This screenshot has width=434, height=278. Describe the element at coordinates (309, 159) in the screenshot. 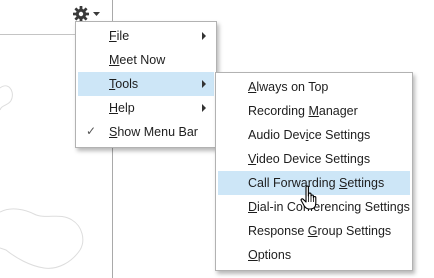

I see `menu-item-label: Video Device Settings` at that location.